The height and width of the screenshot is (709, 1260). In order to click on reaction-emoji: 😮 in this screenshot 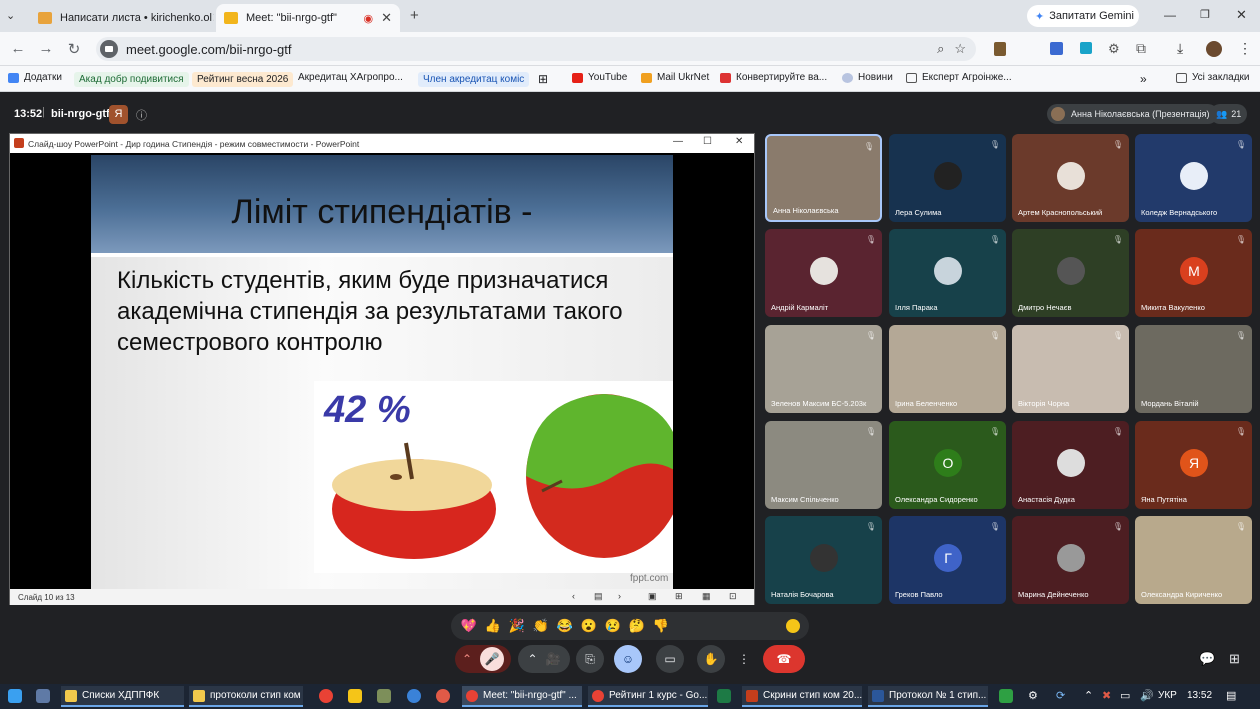, I will do `click(589, 626)`.